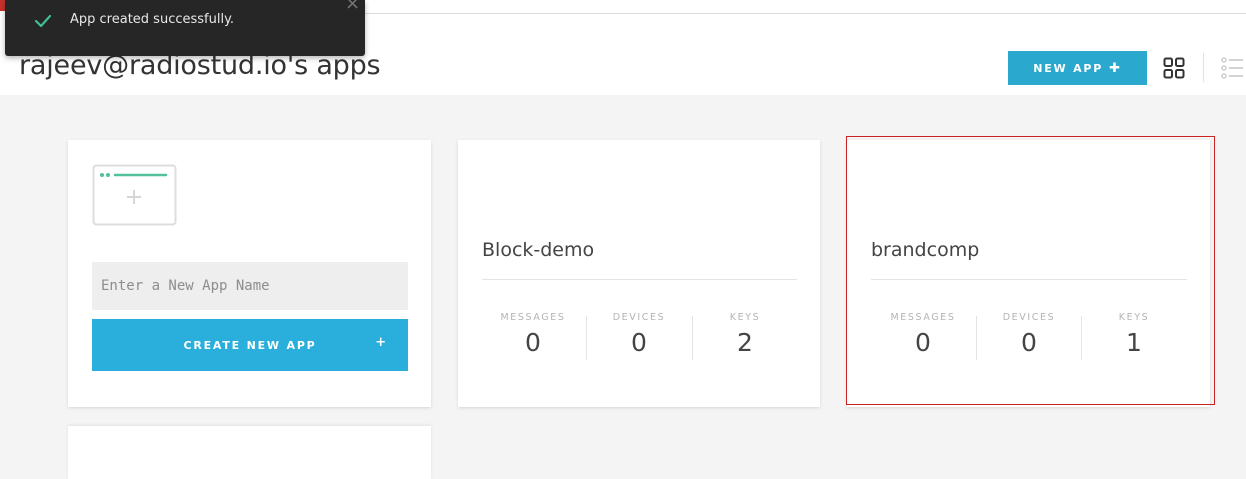 The height and width of the screenshot is (479, 1246). What do you see at coordinates (134, 195) in the screenshot?
I see `new-app-illustration-icon` at bounding box center [134, 195].